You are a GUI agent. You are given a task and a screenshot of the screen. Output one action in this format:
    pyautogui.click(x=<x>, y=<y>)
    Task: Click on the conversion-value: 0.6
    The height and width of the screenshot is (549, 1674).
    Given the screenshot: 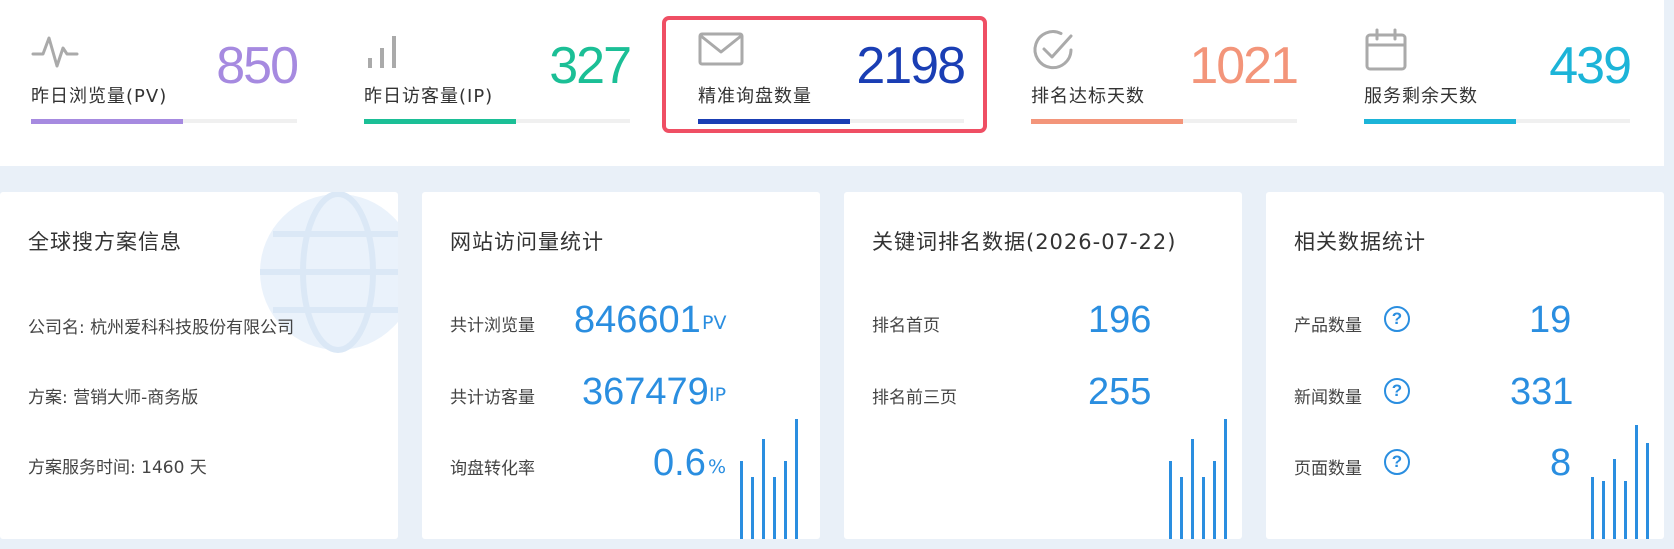 What is the action you would take?
    pyautogui.click(x=679, y=463)
    